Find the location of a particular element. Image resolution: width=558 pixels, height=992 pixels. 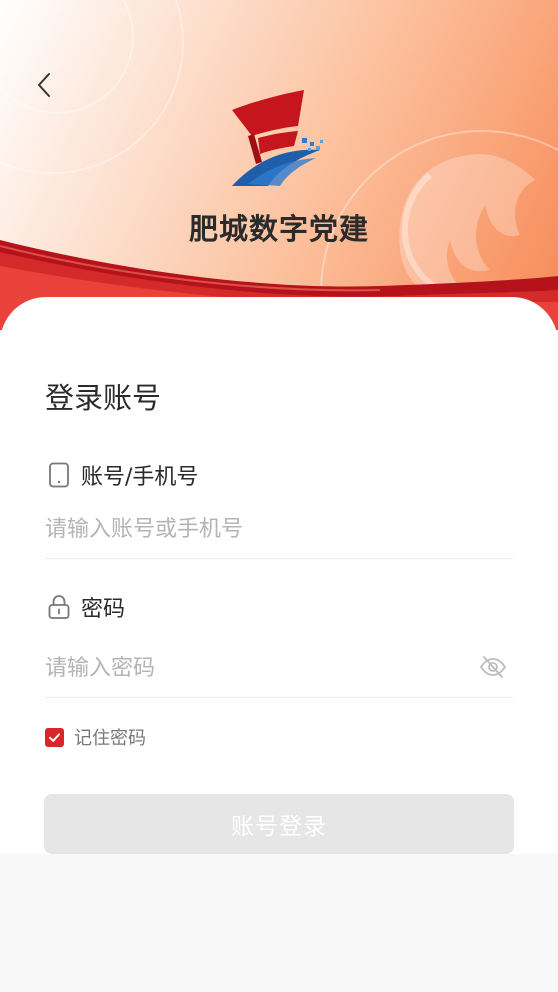

login-button: 账号登录 is located at coordinates (279, 824).